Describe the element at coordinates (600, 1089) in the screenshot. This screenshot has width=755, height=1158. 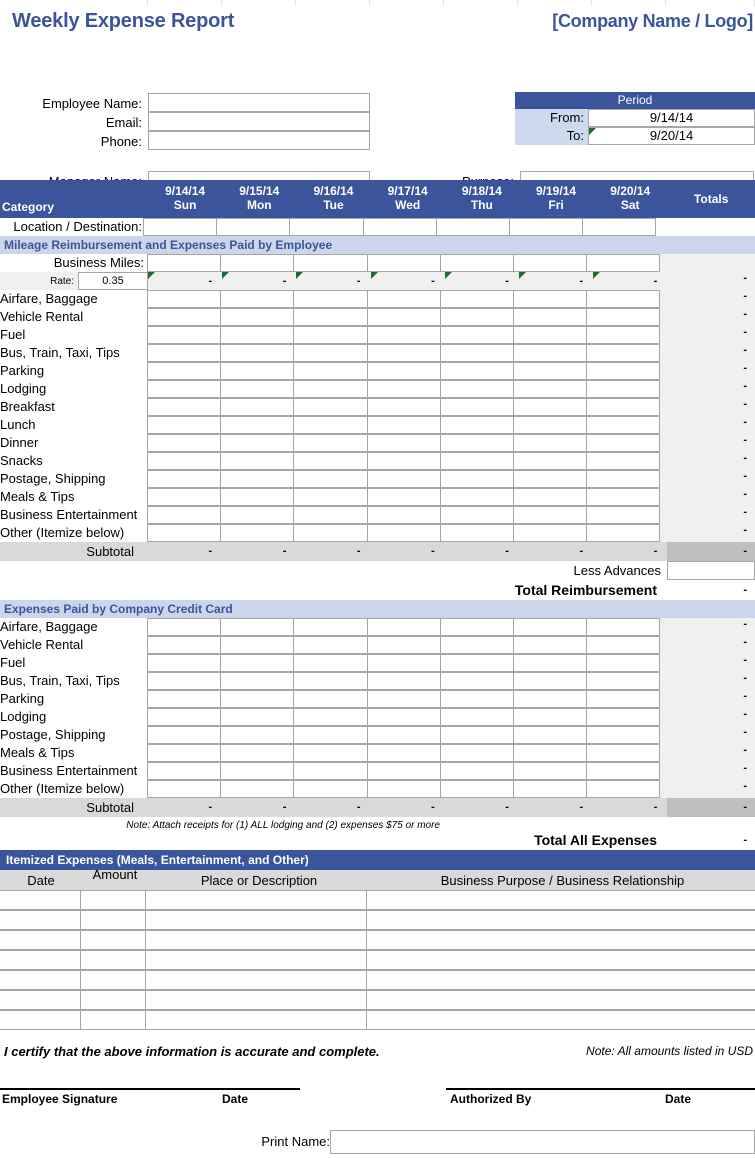
I see `authorized-signature-line` at that location.